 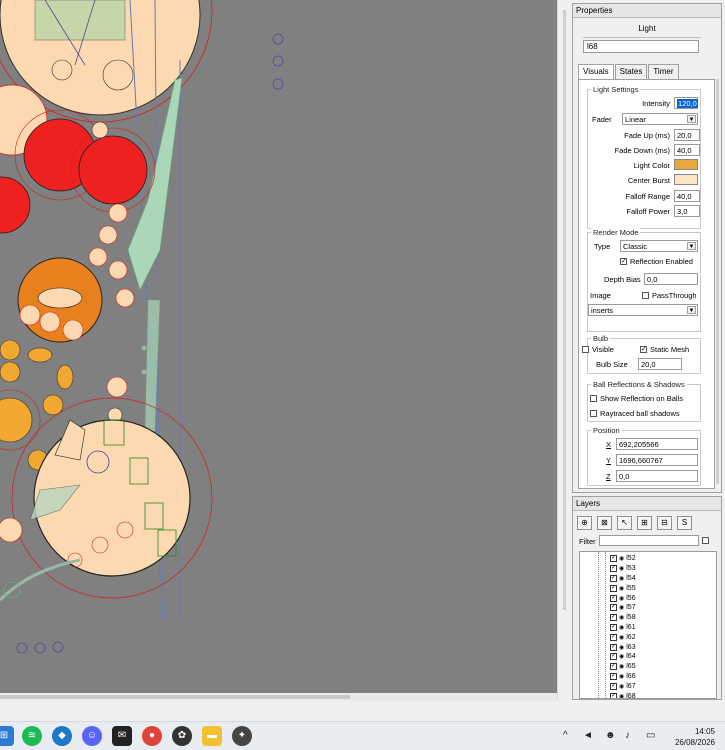 I want to click on tree-guide, so click(x=598, y=625).